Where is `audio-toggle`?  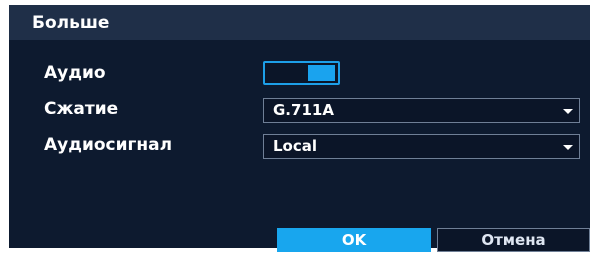 audio-toggle is located at coordinates (301, 73).